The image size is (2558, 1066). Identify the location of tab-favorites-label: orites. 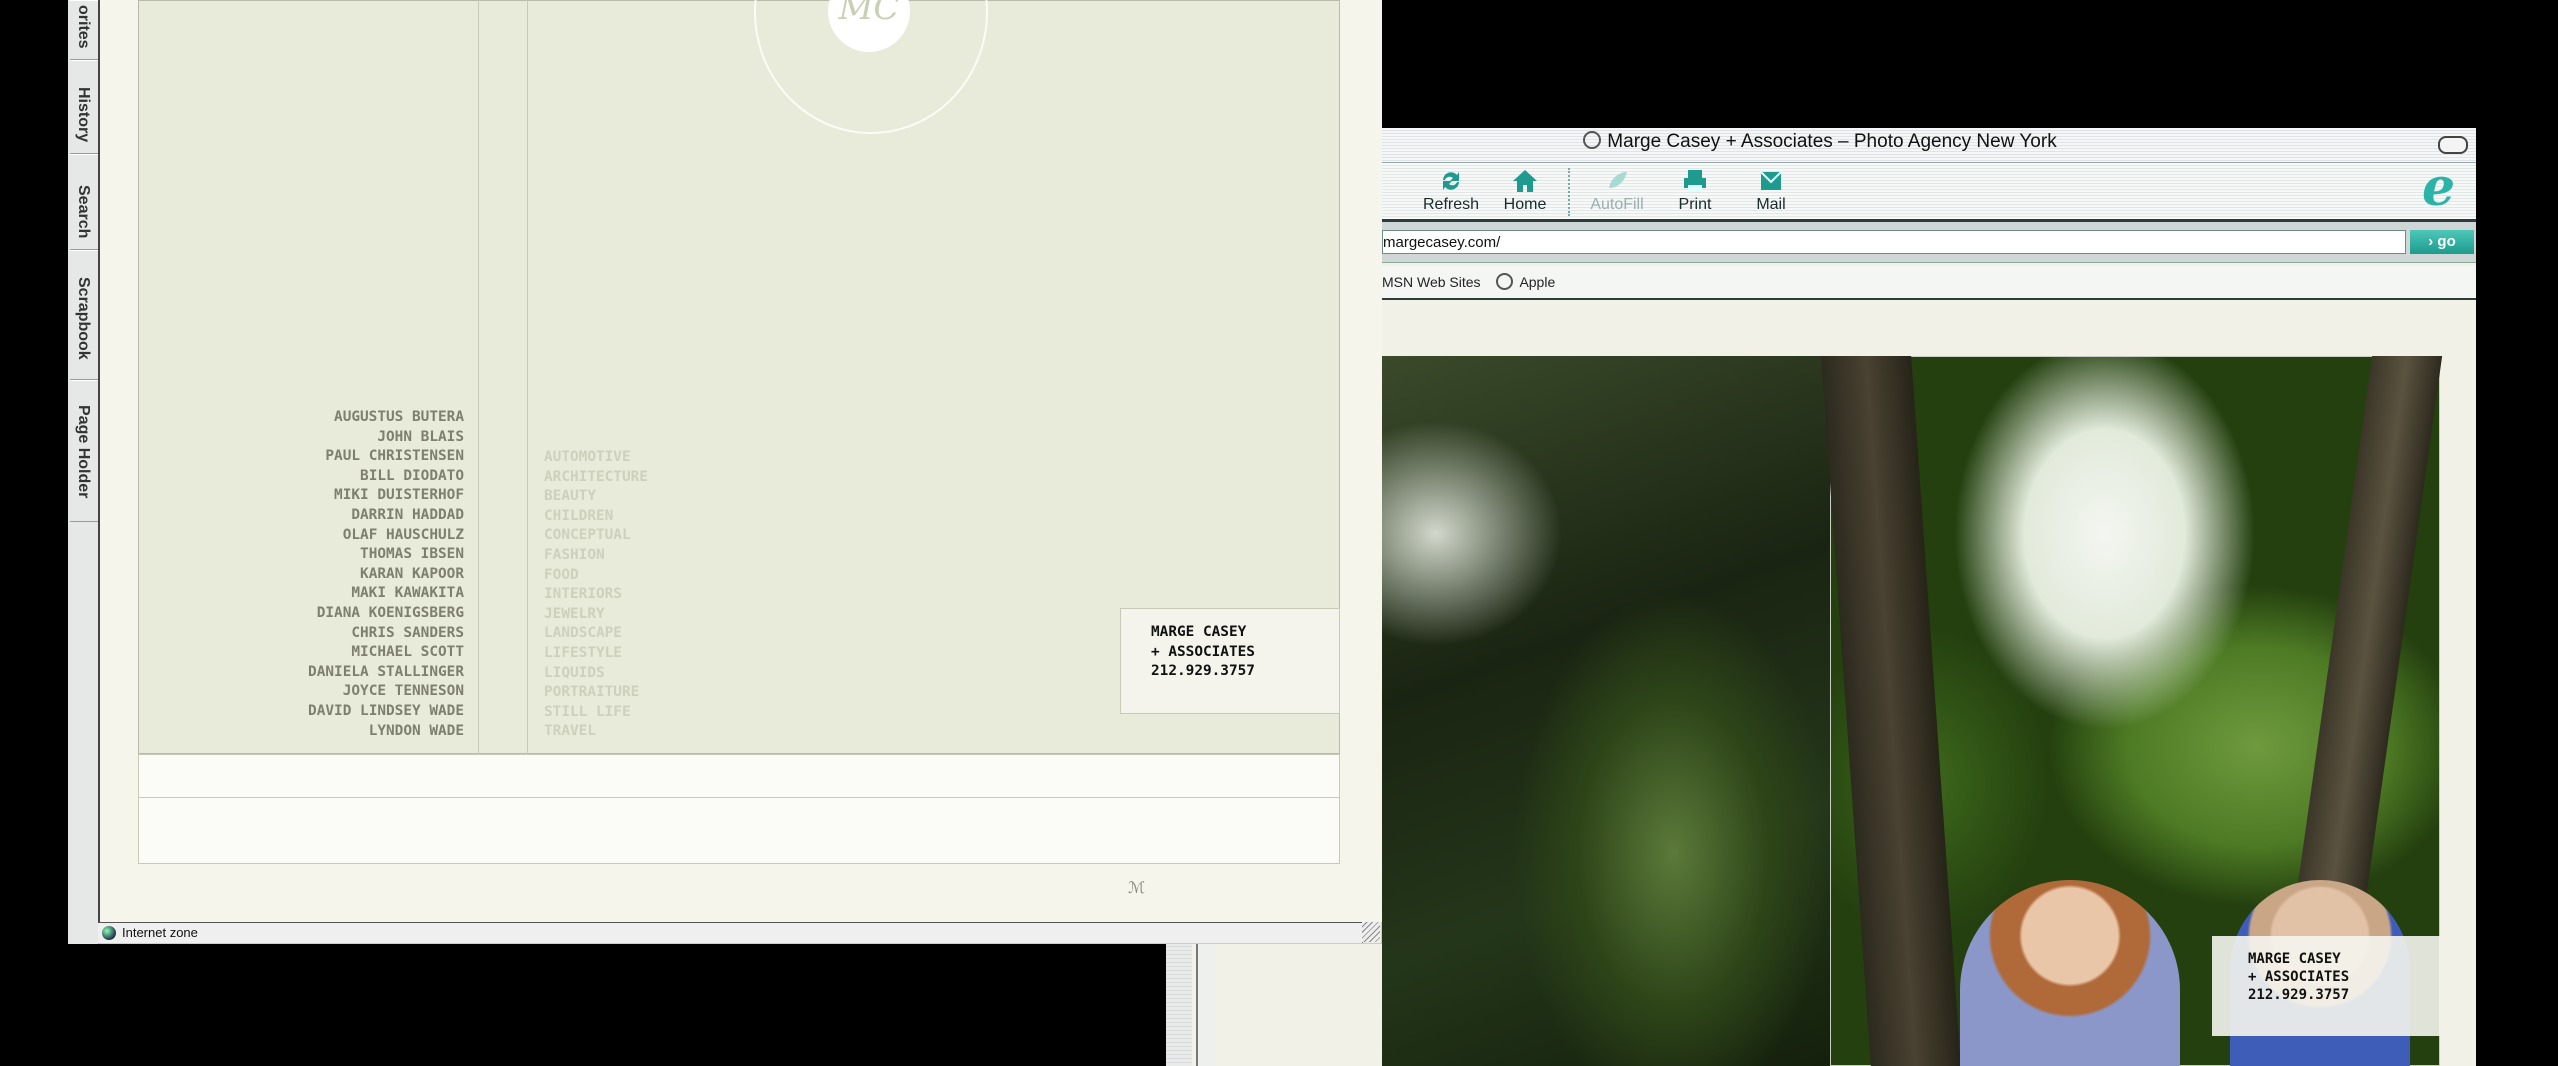
(83, 27).